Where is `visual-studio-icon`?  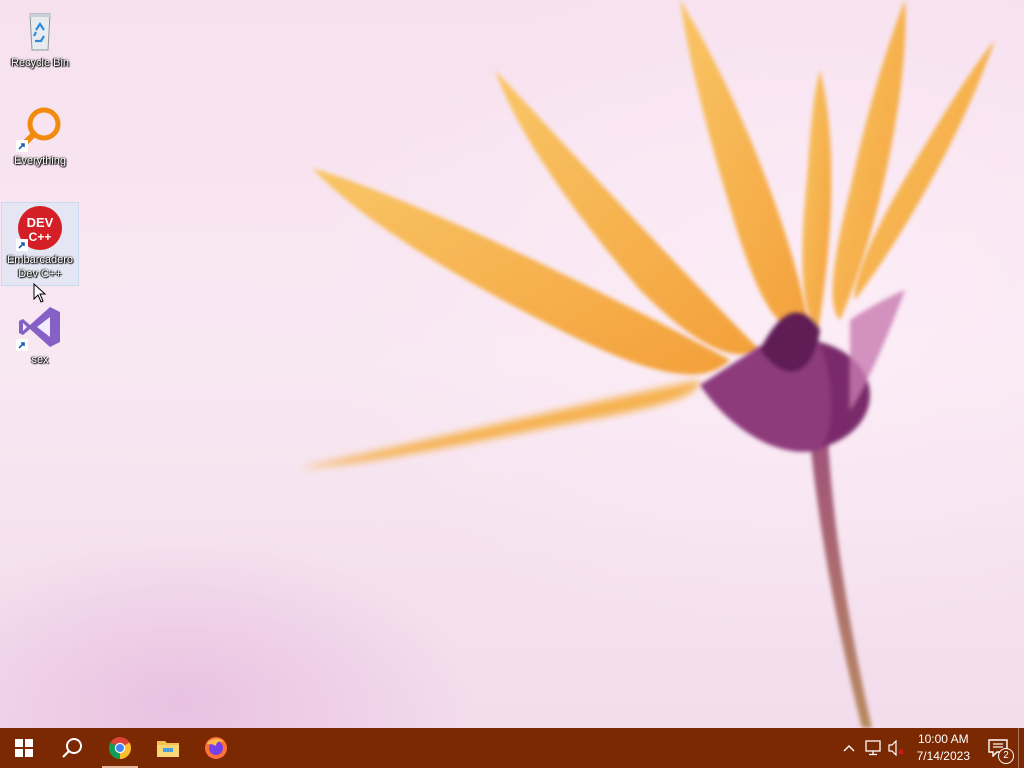 visual-studio-icon is located at coordinates (40, 327).